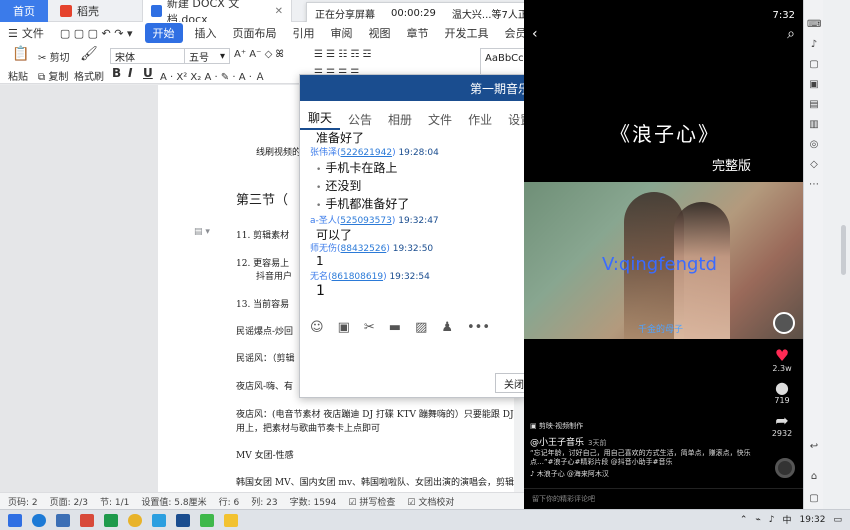  Describe the element at coordinates (512, 119) in the screenshot. I see `chat-tab-settings: 设置` at that location.